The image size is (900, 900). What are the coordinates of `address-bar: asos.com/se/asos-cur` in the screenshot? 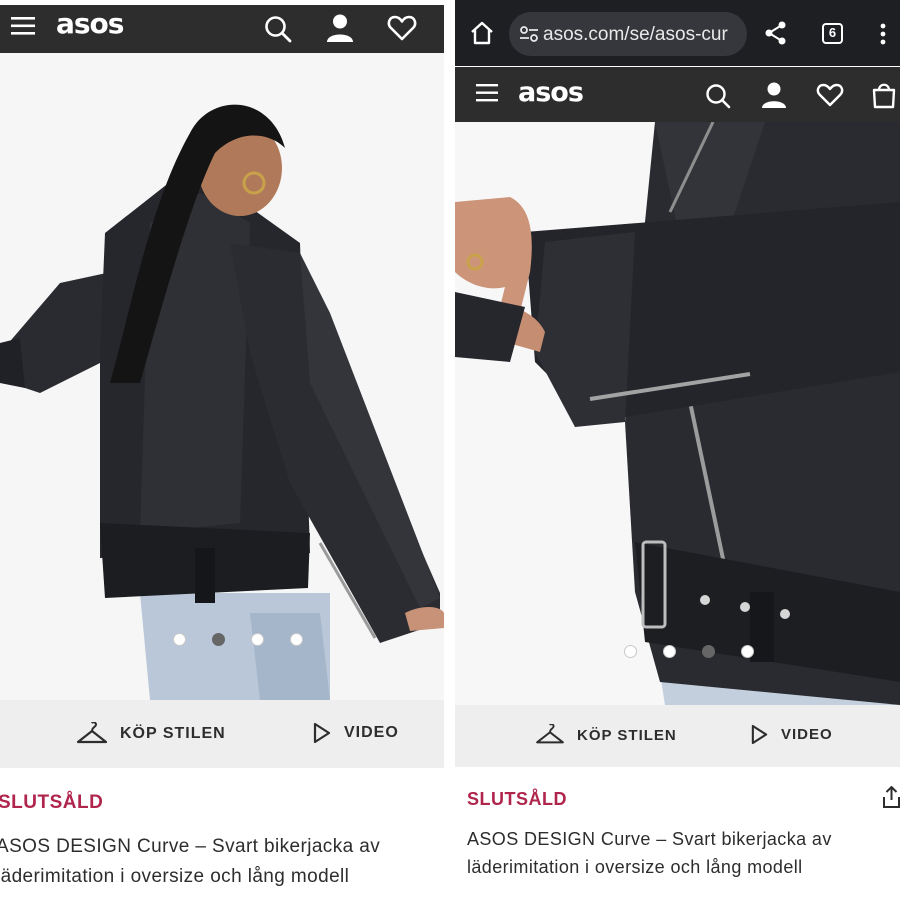 It's located at (628, 34).